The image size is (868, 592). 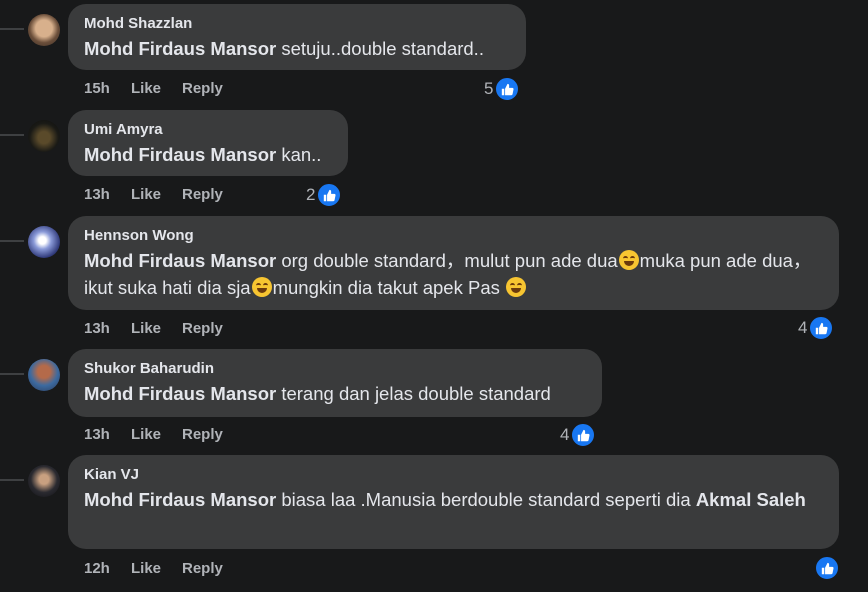 What do you see at coordinates (453, 475) in the screenshot?
I see `comment-author: Kian VJ` at bounding box center [453, 475].